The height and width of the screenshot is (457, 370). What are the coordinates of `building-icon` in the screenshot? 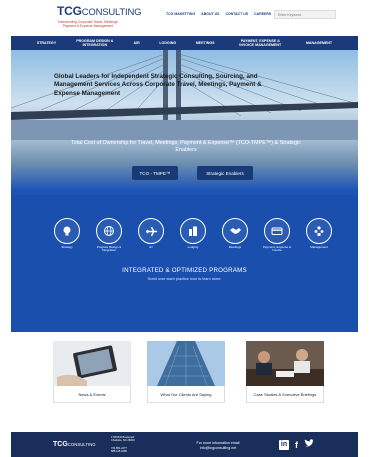 It's located at (193, 231).